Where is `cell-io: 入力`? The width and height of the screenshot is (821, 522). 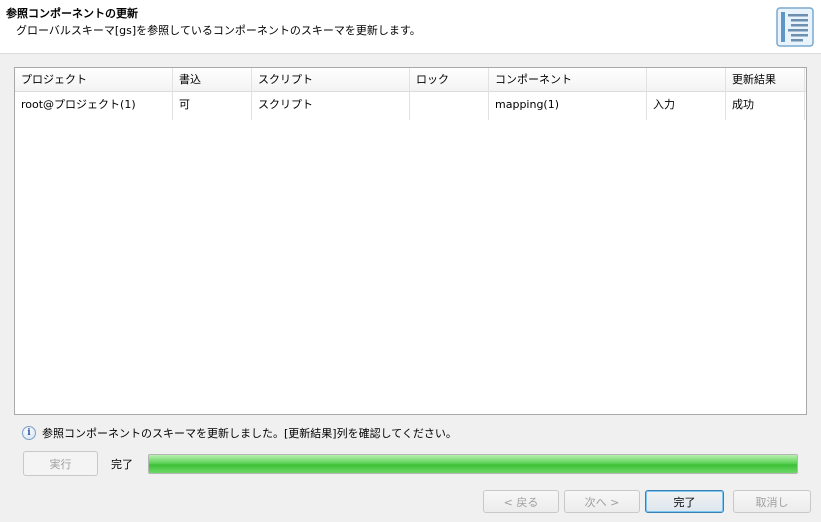
cell-io: 入力 is located at coordinates (686, 106).